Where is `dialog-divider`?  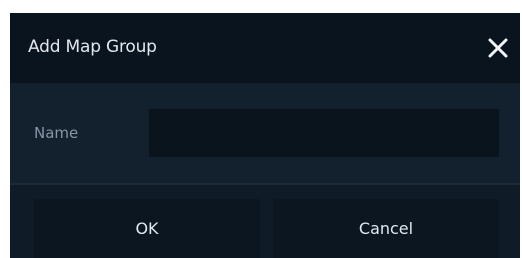 dialog-divider is located at coordinates (265, 184).